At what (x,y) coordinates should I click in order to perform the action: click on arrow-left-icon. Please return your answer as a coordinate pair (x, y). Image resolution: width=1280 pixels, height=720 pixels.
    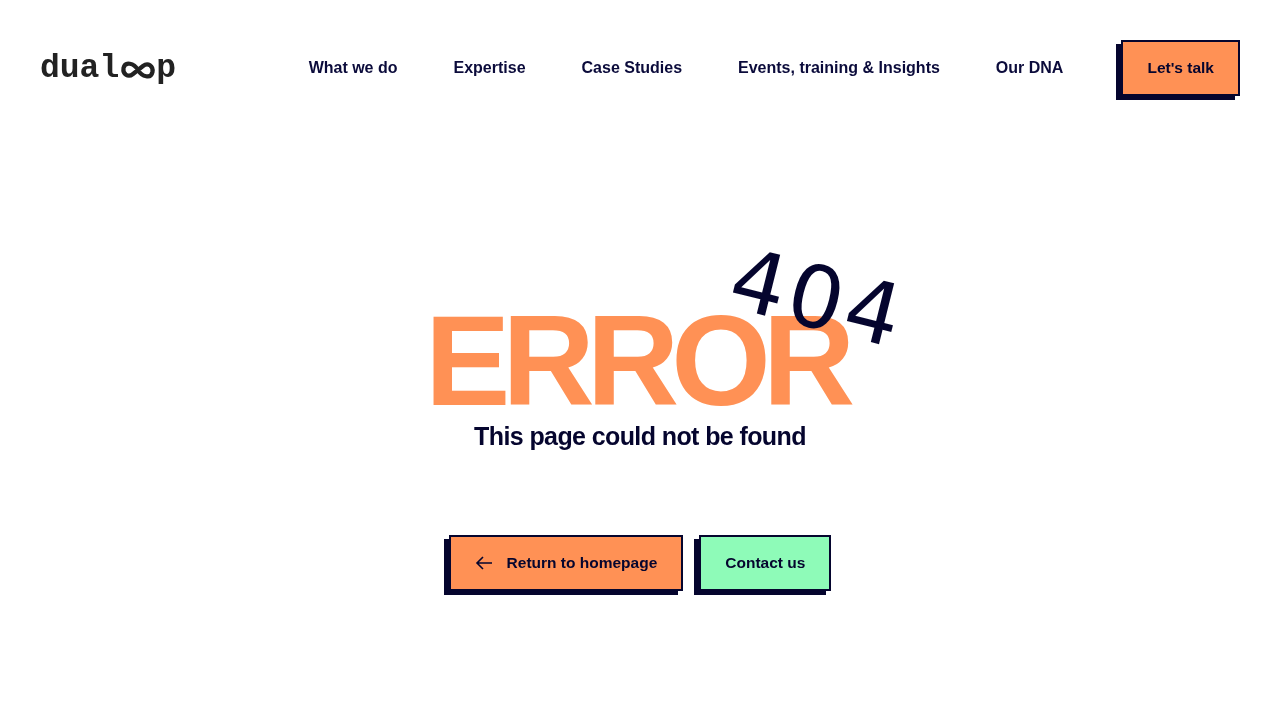
    Looking at the image, I should click on (483, 563).